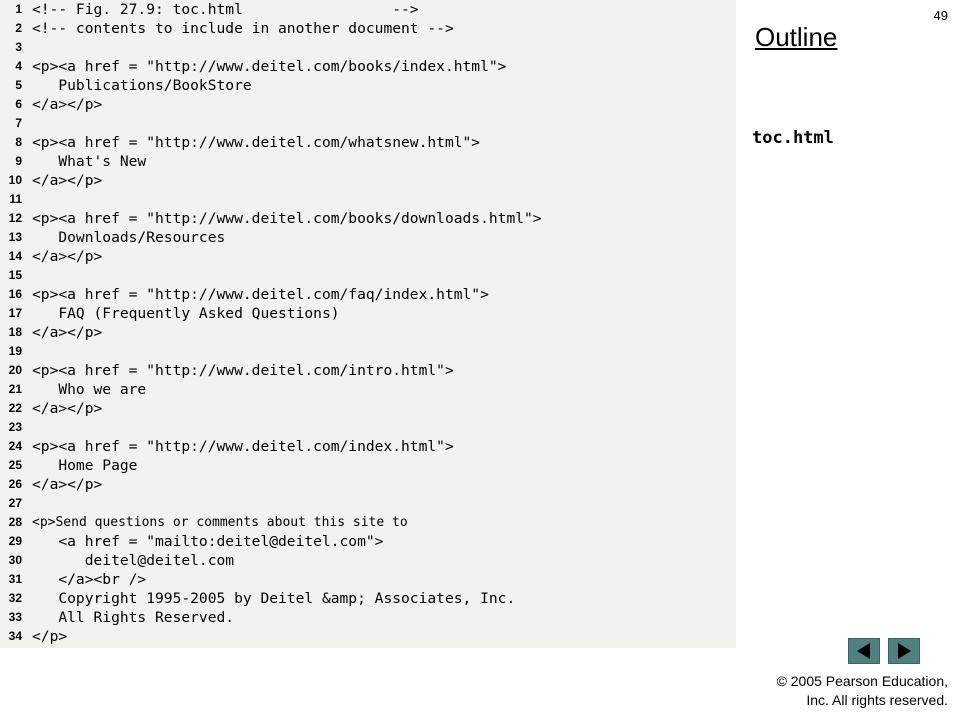 The image size is (960, 720). I want to click on line-number: 28, so click(15, 522).